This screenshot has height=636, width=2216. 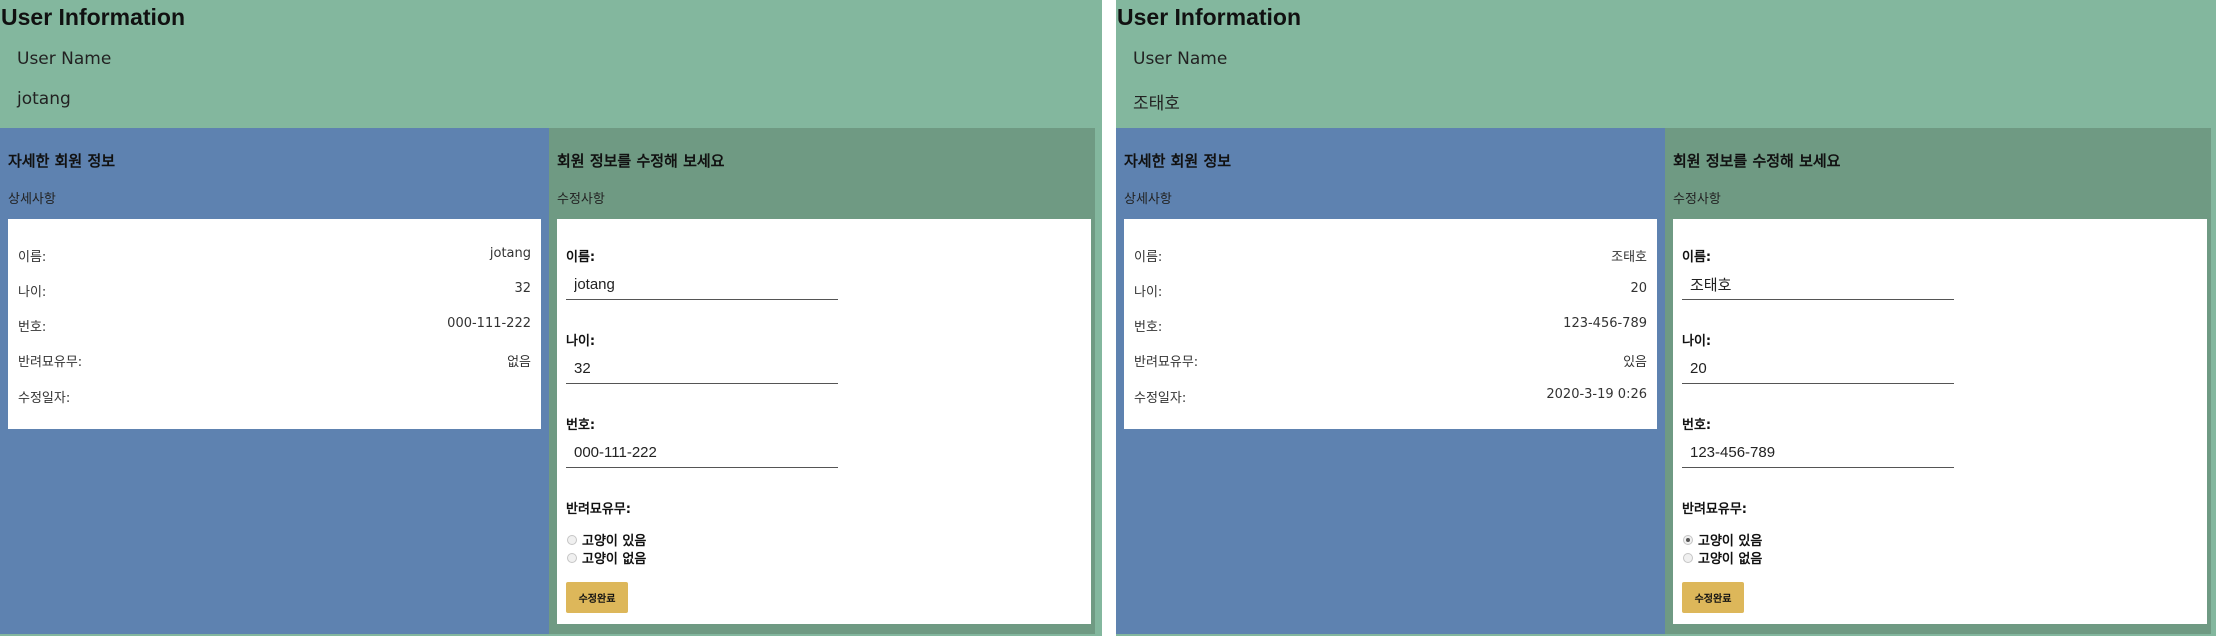 What do you see at coordinates (1156, 104) in the screenshot?
I see `user-name-value: 조태호` at bounding box center [1156, 104].